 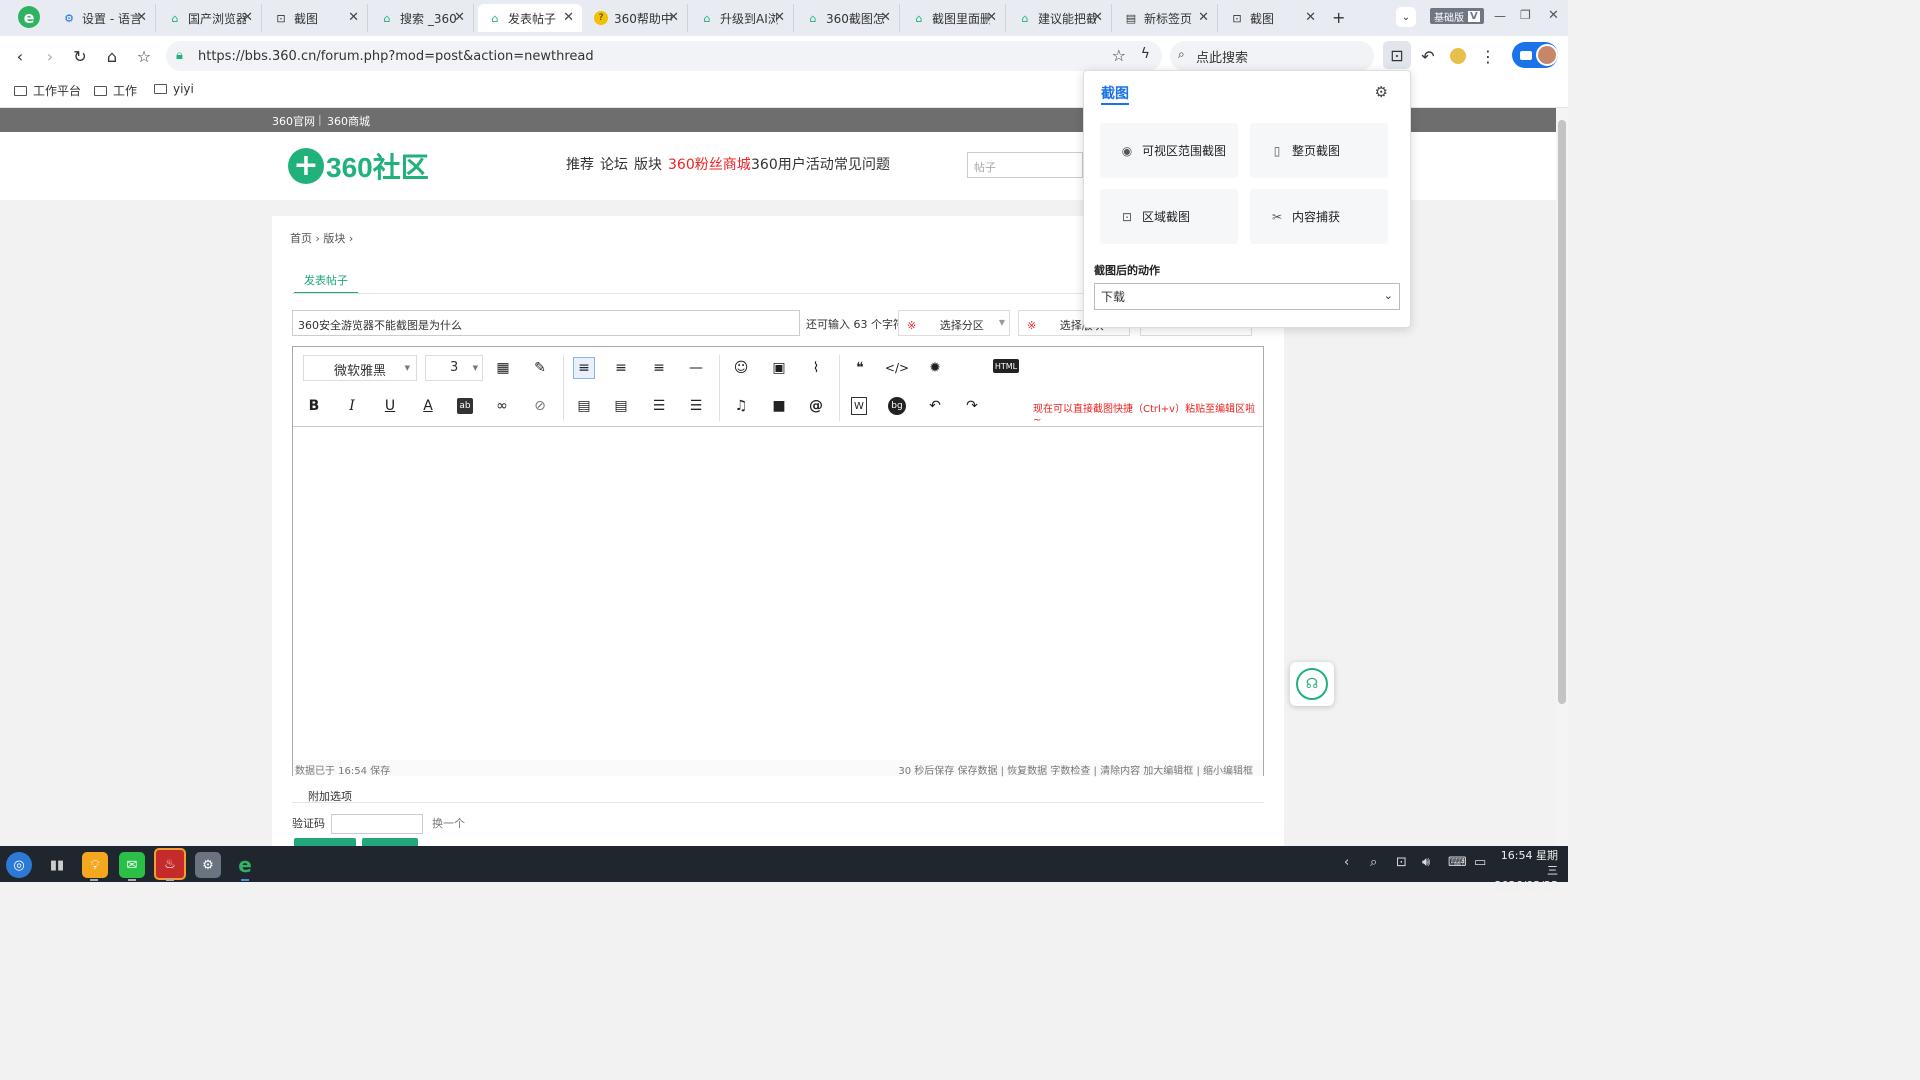 What do you see at coordinates (696, 368) in the screenshot?
I see `horizontal-rule-icon: —` at bounding box center [696, 368].